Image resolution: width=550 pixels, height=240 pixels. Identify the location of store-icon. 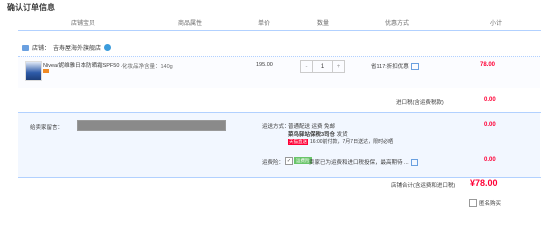
(25, 47).